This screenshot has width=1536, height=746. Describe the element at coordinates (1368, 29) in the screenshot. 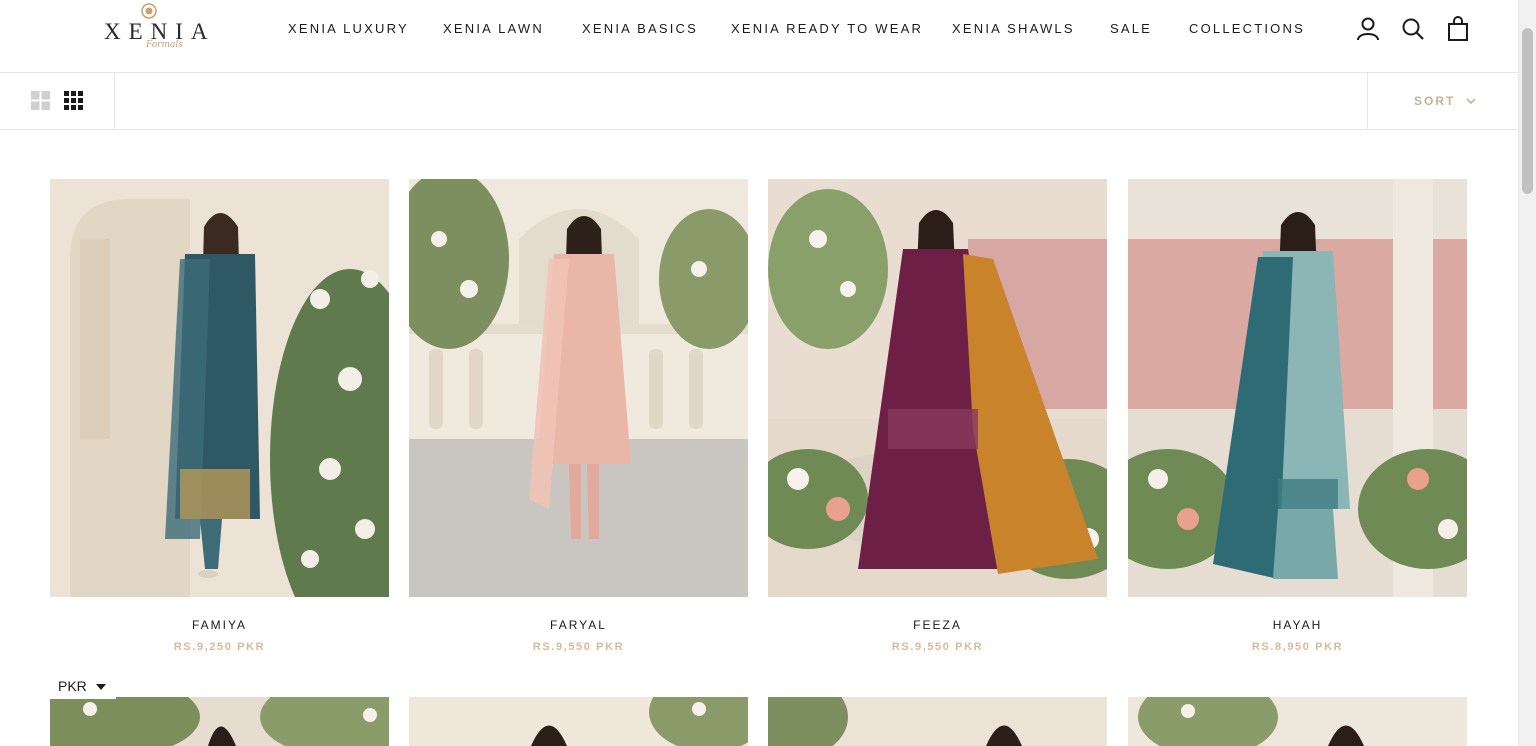

I see `account-icon` at that location.